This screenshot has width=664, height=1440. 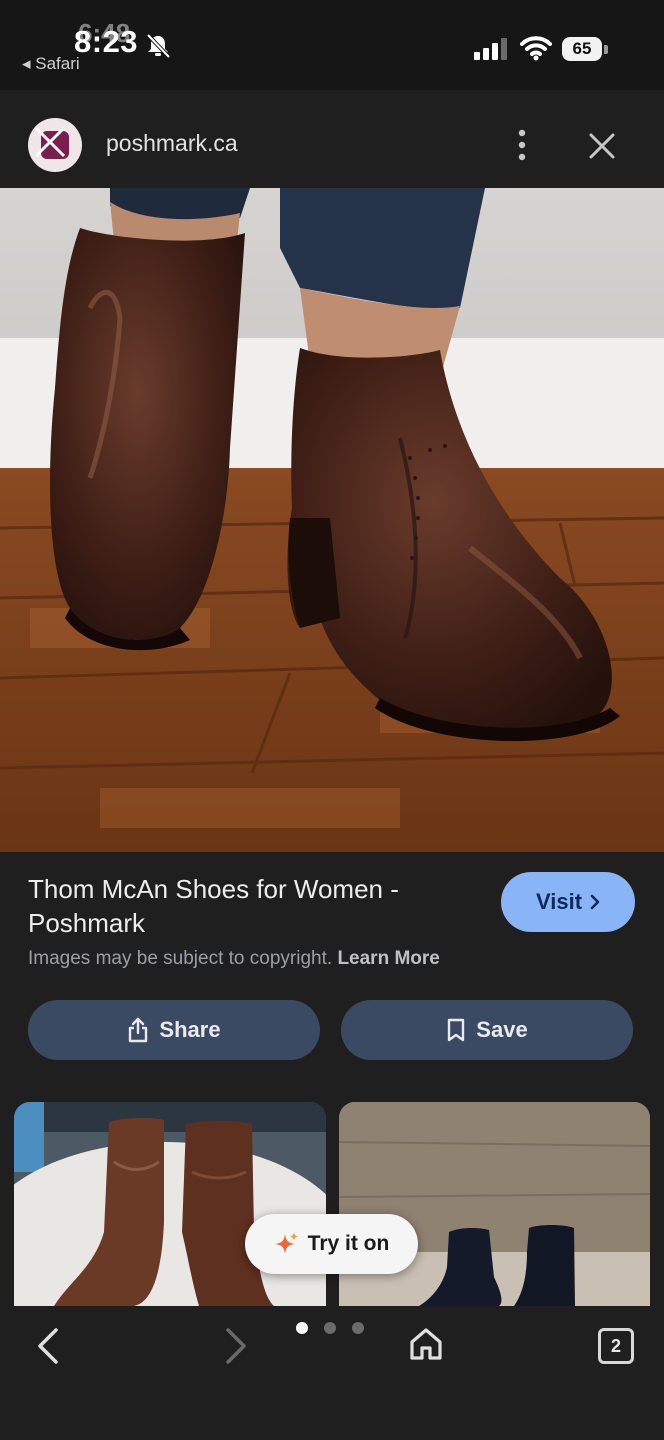 I want to click on share-icon, so click(x=138, y=1030).